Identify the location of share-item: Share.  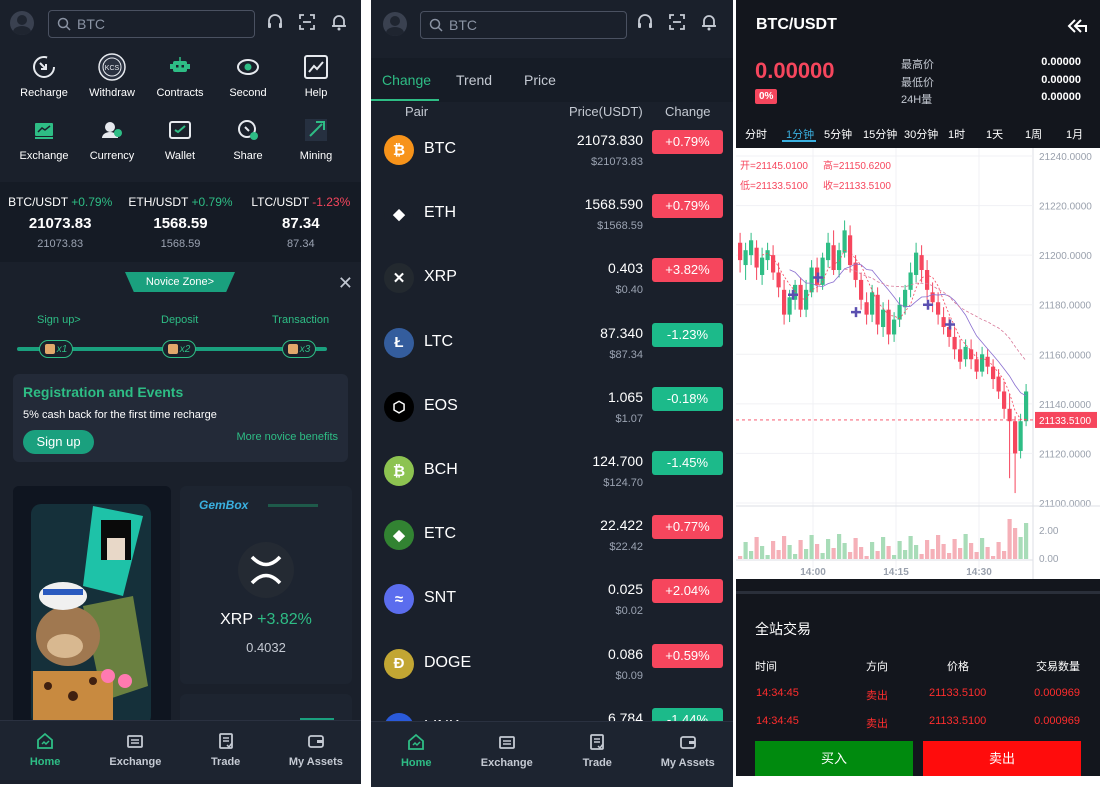
(248, 138).